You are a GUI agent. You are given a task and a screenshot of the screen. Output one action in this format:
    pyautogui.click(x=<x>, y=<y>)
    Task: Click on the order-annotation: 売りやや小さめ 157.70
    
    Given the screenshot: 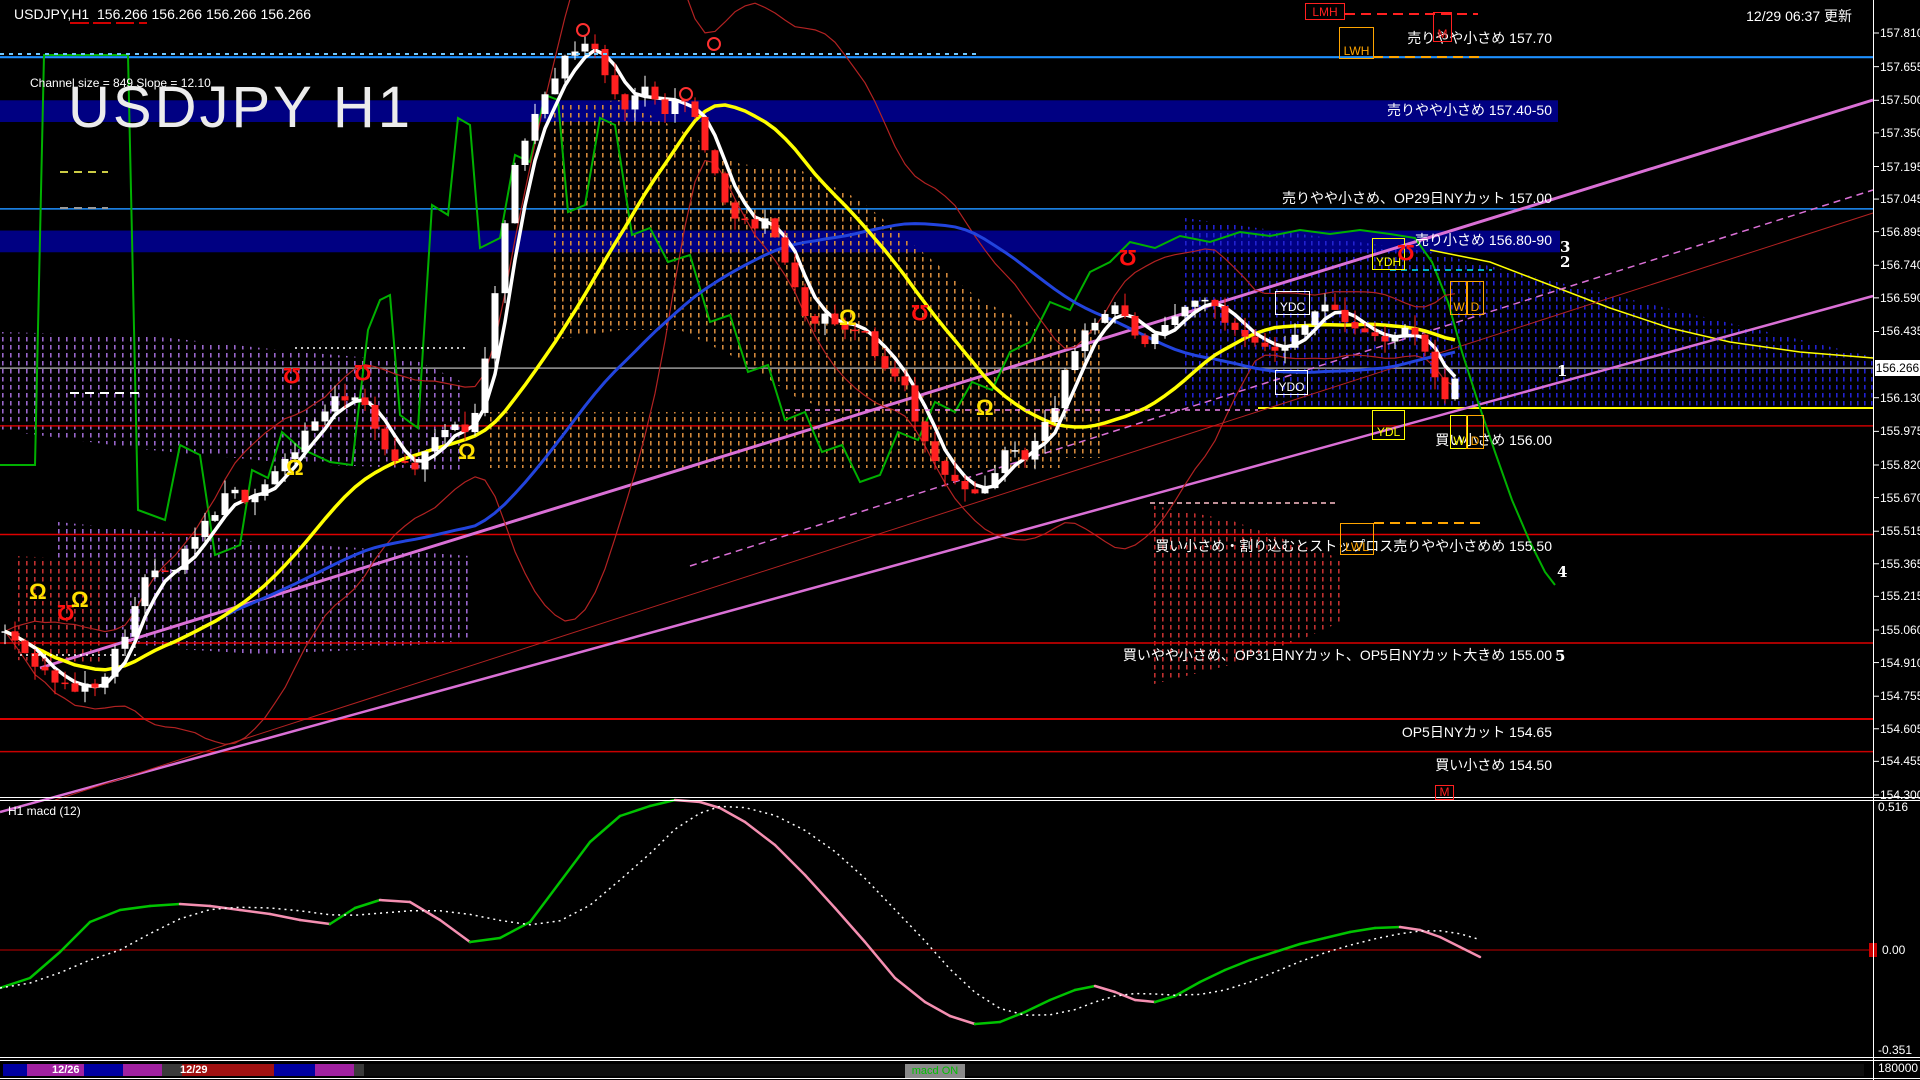 What is the action you would take?
    pyautogui.click(x=1479, y=38)
    